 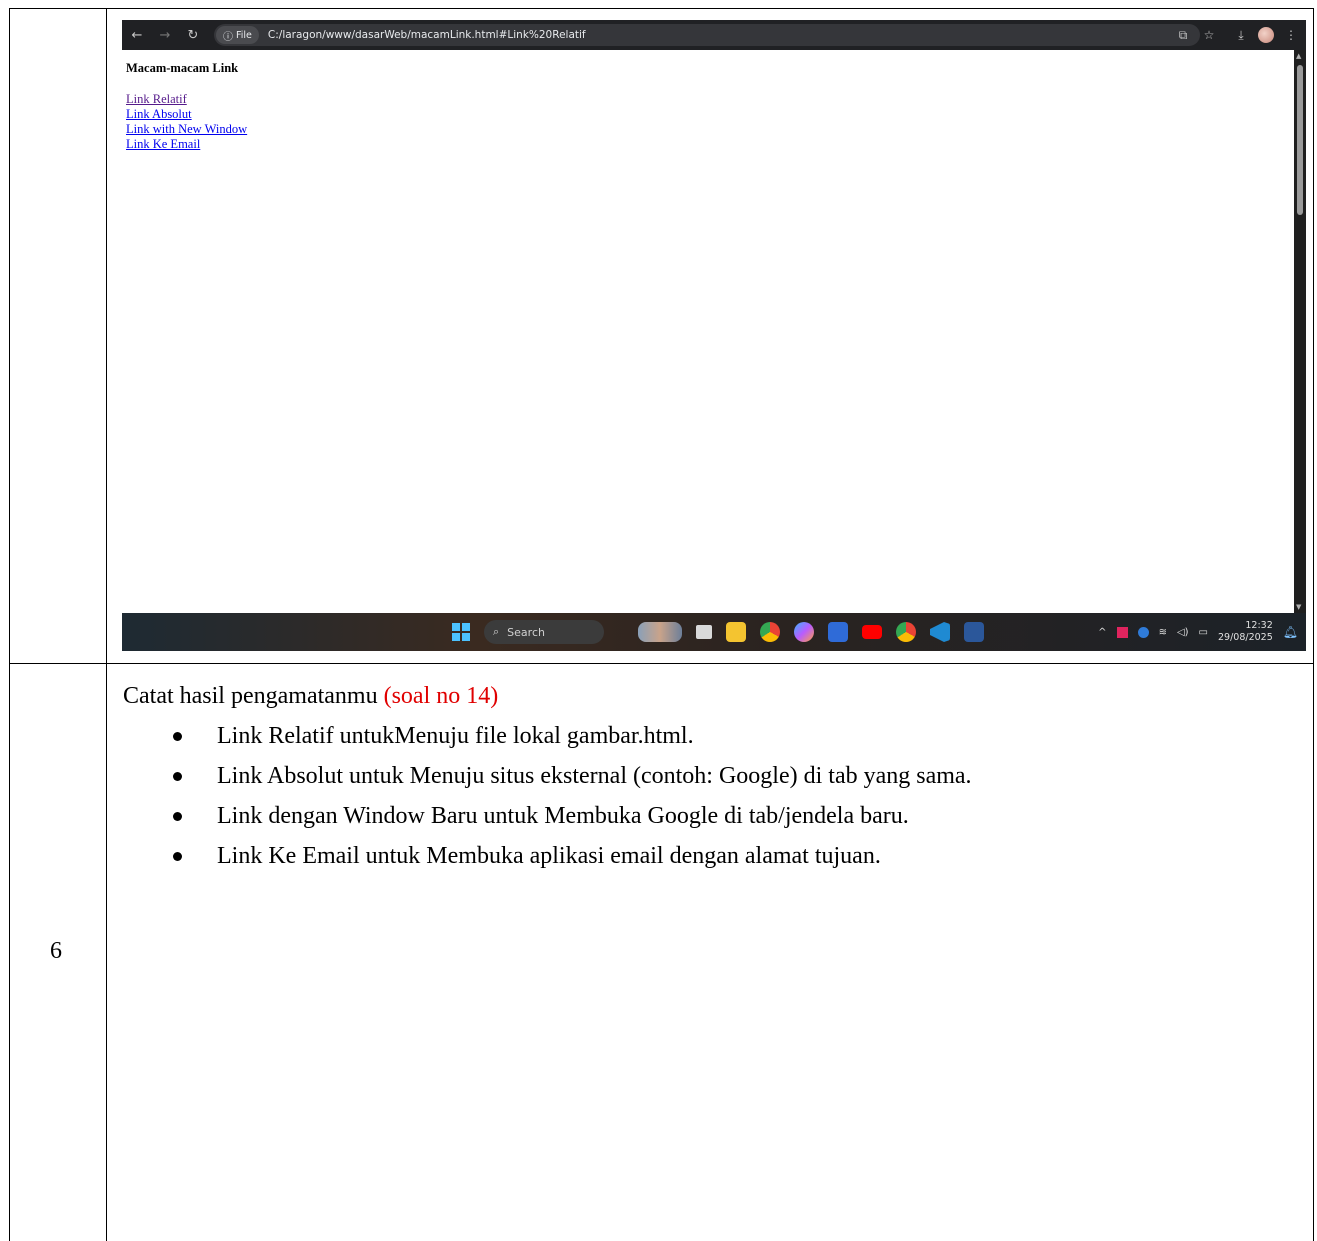 I want to click on windows-taskbar: ⌕ Search ^ ≋ ◁) ▭ 12:32 29/08/2025 🔔︎, so click(x=714, y=632).